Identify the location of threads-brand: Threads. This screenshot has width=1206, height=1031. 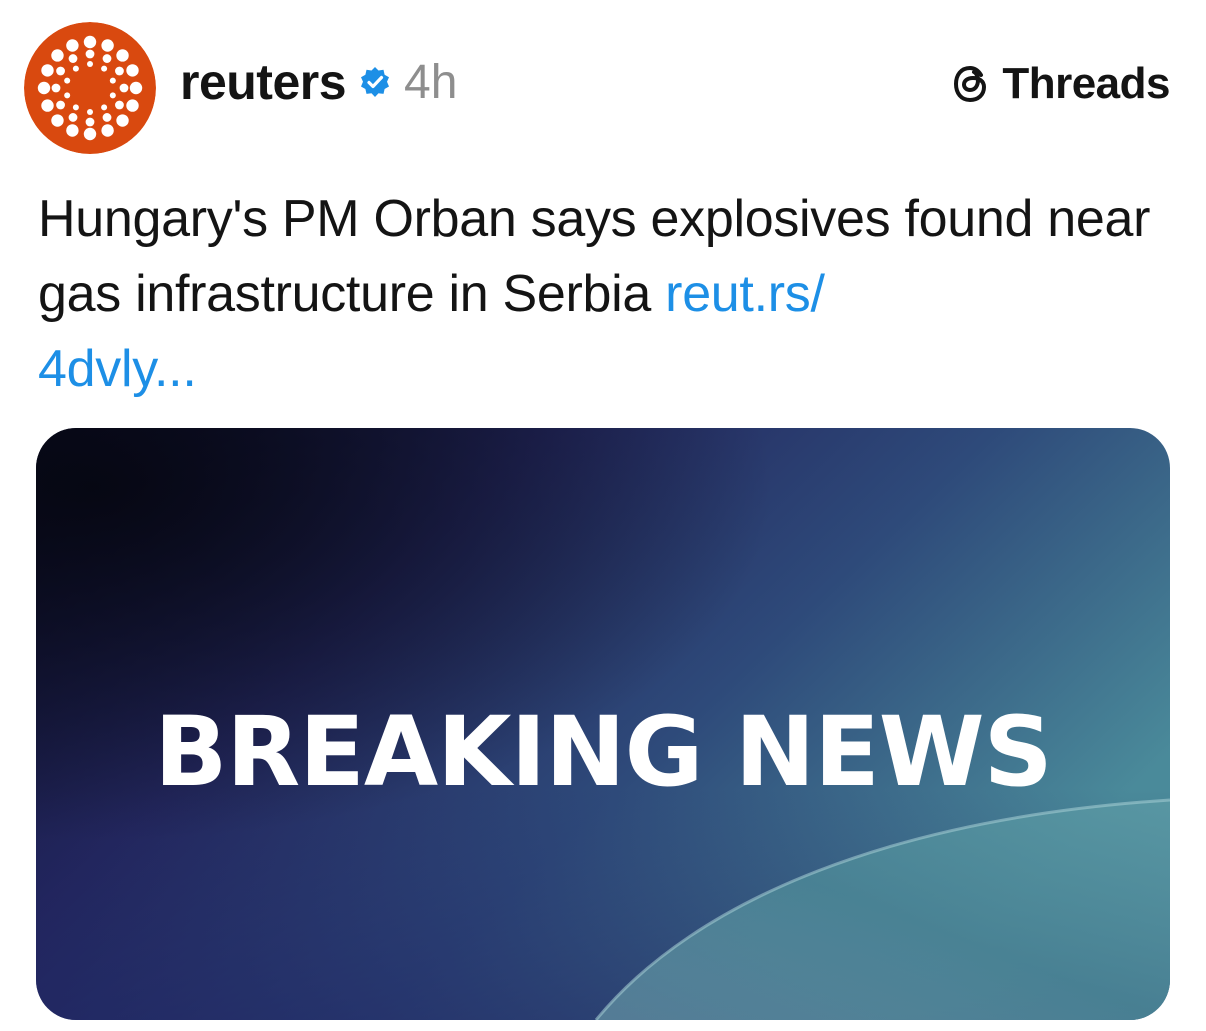
(1059, 84).